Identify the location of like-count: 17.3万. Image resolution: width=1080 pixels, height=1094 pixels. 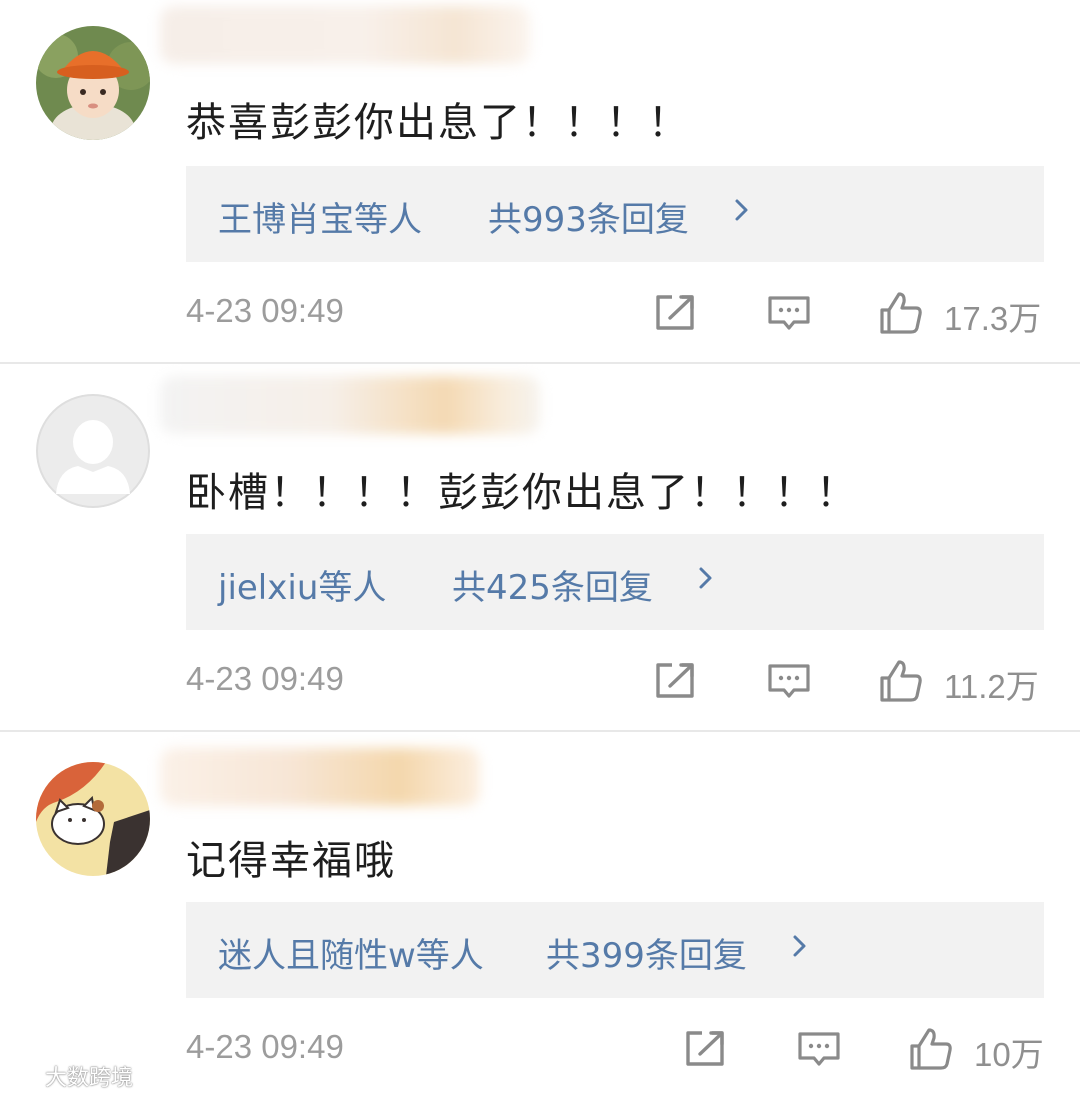
(993, 318).